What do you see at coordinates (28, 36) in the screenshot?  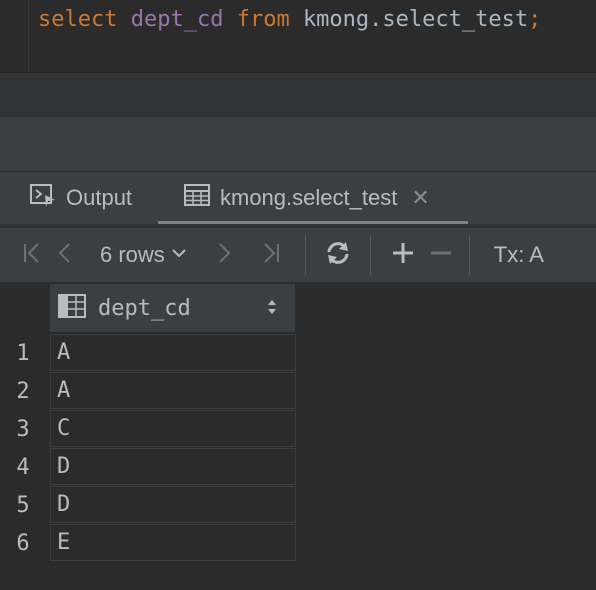 I see `editor-gutter` at bounding box center [28, 36].